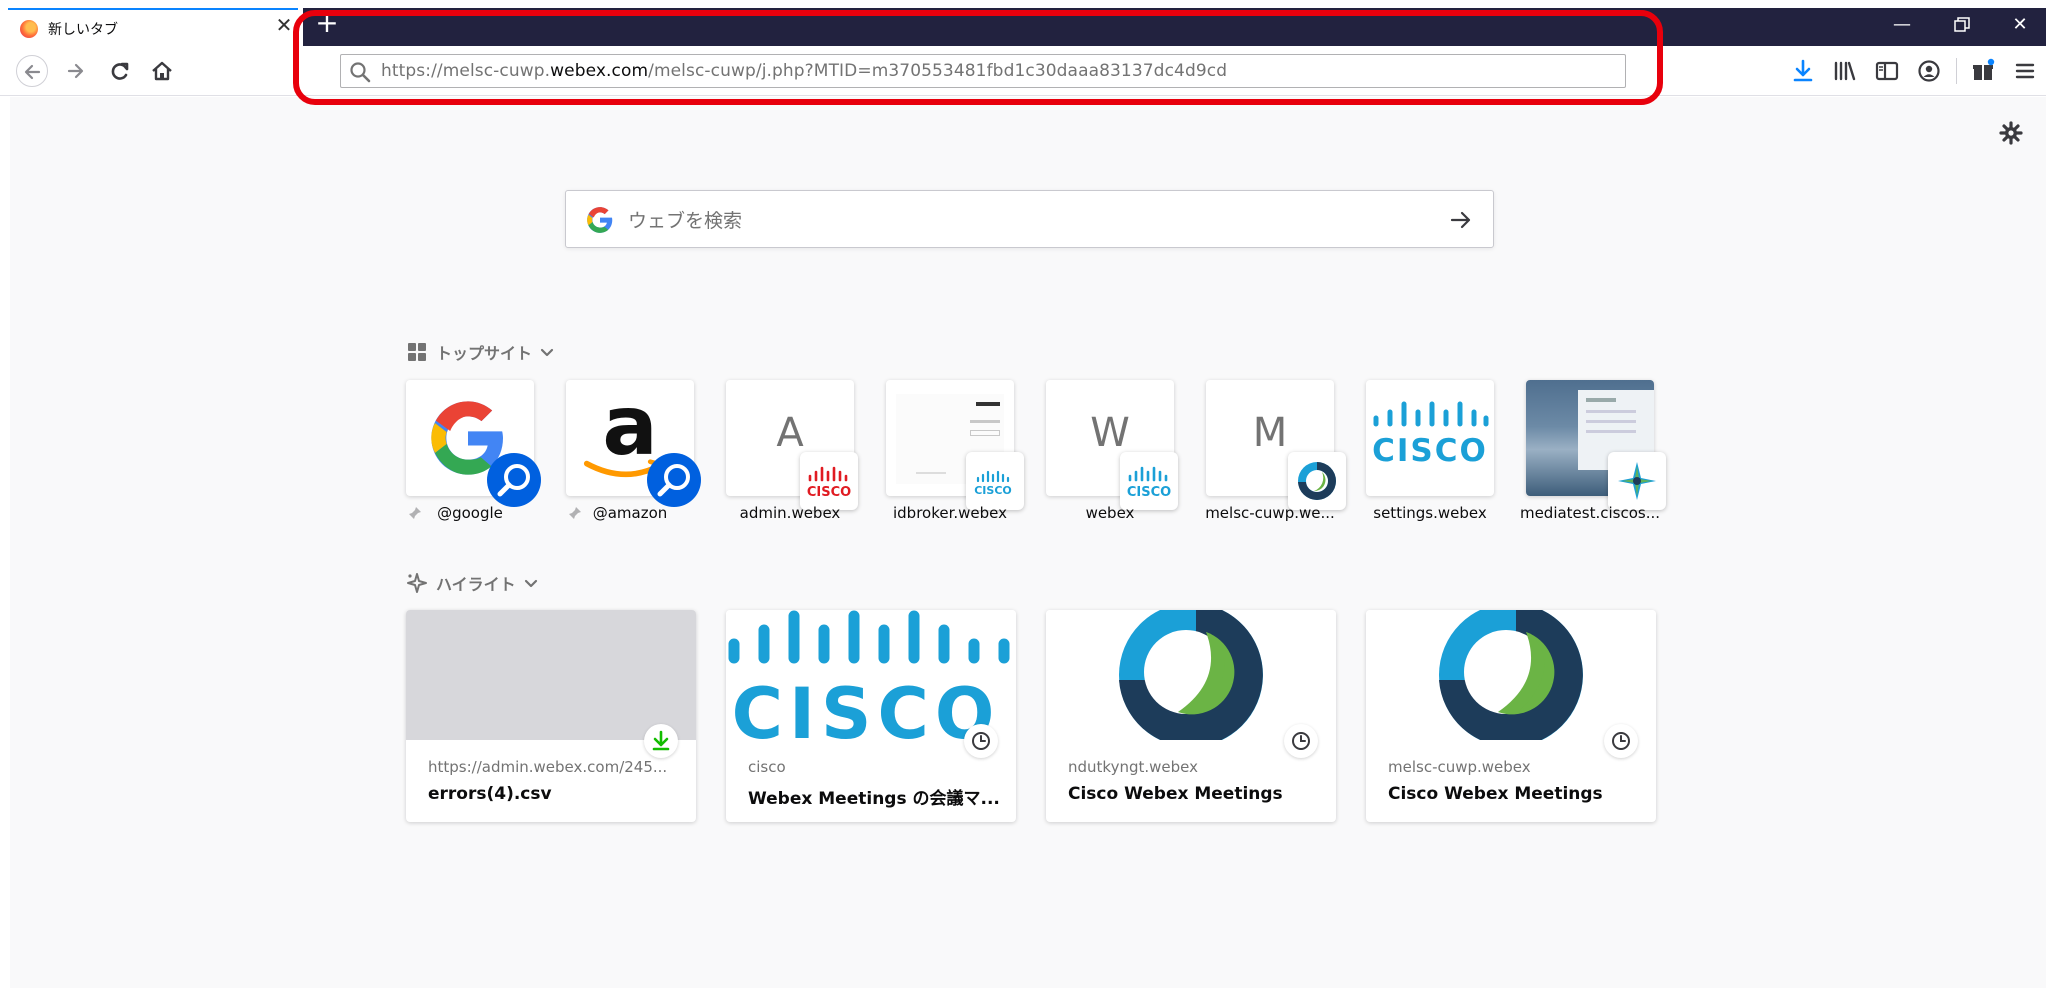 Image resolution: width=2046 pixels, height=988 pixels. I want to click on restore-icon, so click(1962, 24).